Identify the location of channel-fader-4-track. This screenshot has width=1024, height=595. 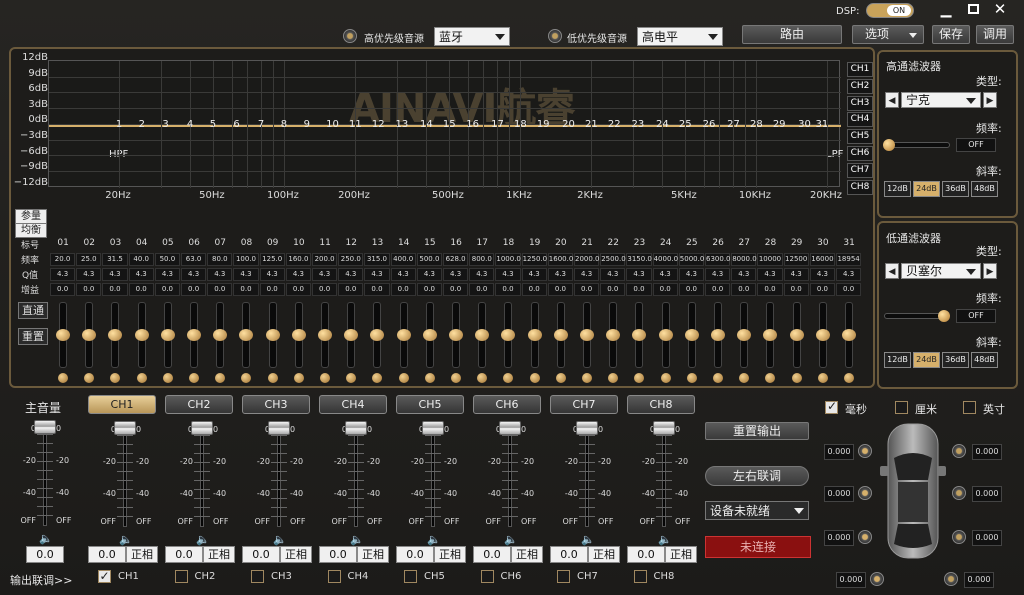
(356, 475).